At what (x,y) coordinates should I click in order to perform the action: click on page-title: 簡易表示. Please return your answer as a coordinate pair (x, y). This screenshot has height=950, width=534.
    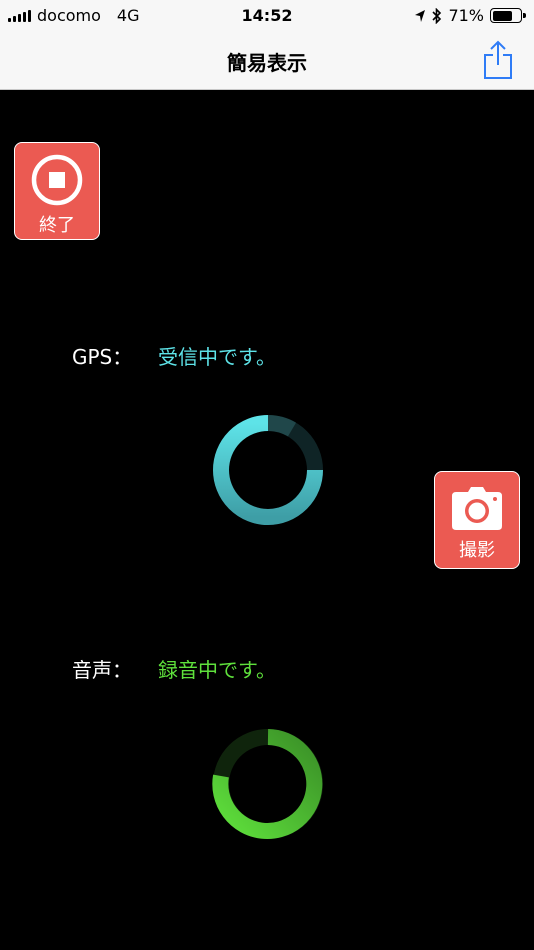
    Looking at the image, I should click on (267, 63).